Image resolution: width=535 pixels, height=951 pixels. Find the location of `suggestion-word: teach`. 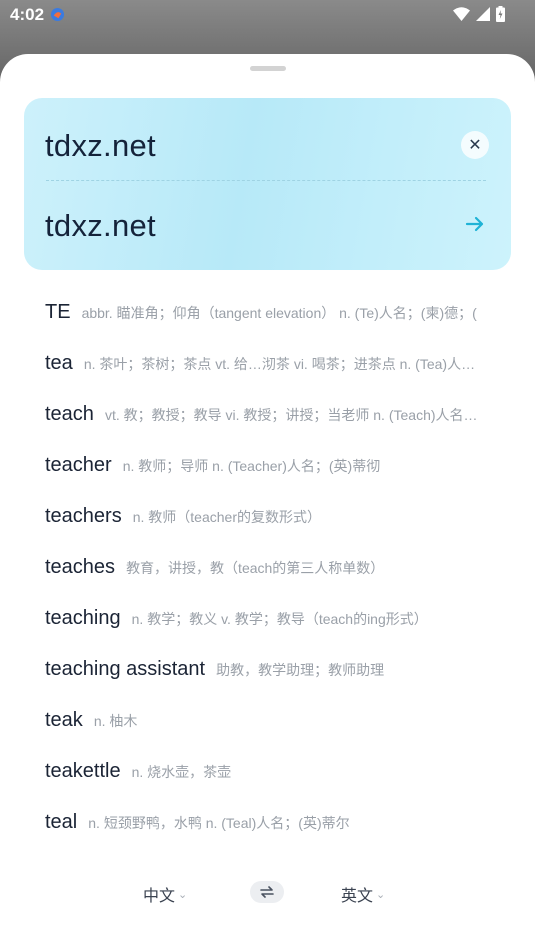

suggestion-word: teach is located at coordinates (69, 414).